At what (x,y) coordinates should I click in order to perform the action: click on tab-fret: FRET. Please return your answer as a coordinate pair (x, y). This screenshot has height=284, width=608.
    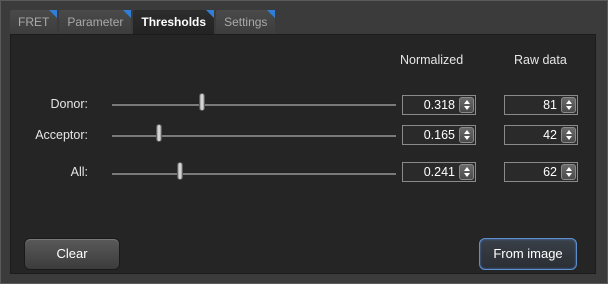
    Looking at the image, I should click on (34, 22).